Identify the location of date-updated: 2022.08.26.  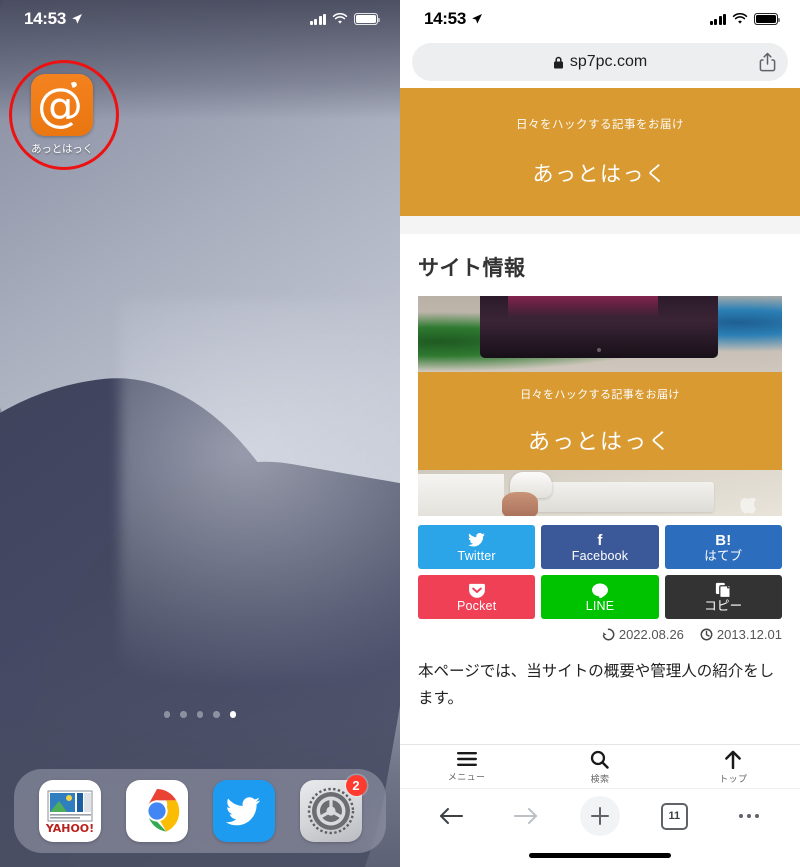
(643, 634).